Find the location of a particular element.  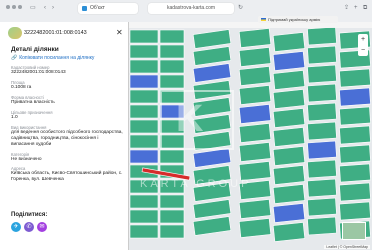

ukraine-flag-icon is located at coordinates (263, 19).